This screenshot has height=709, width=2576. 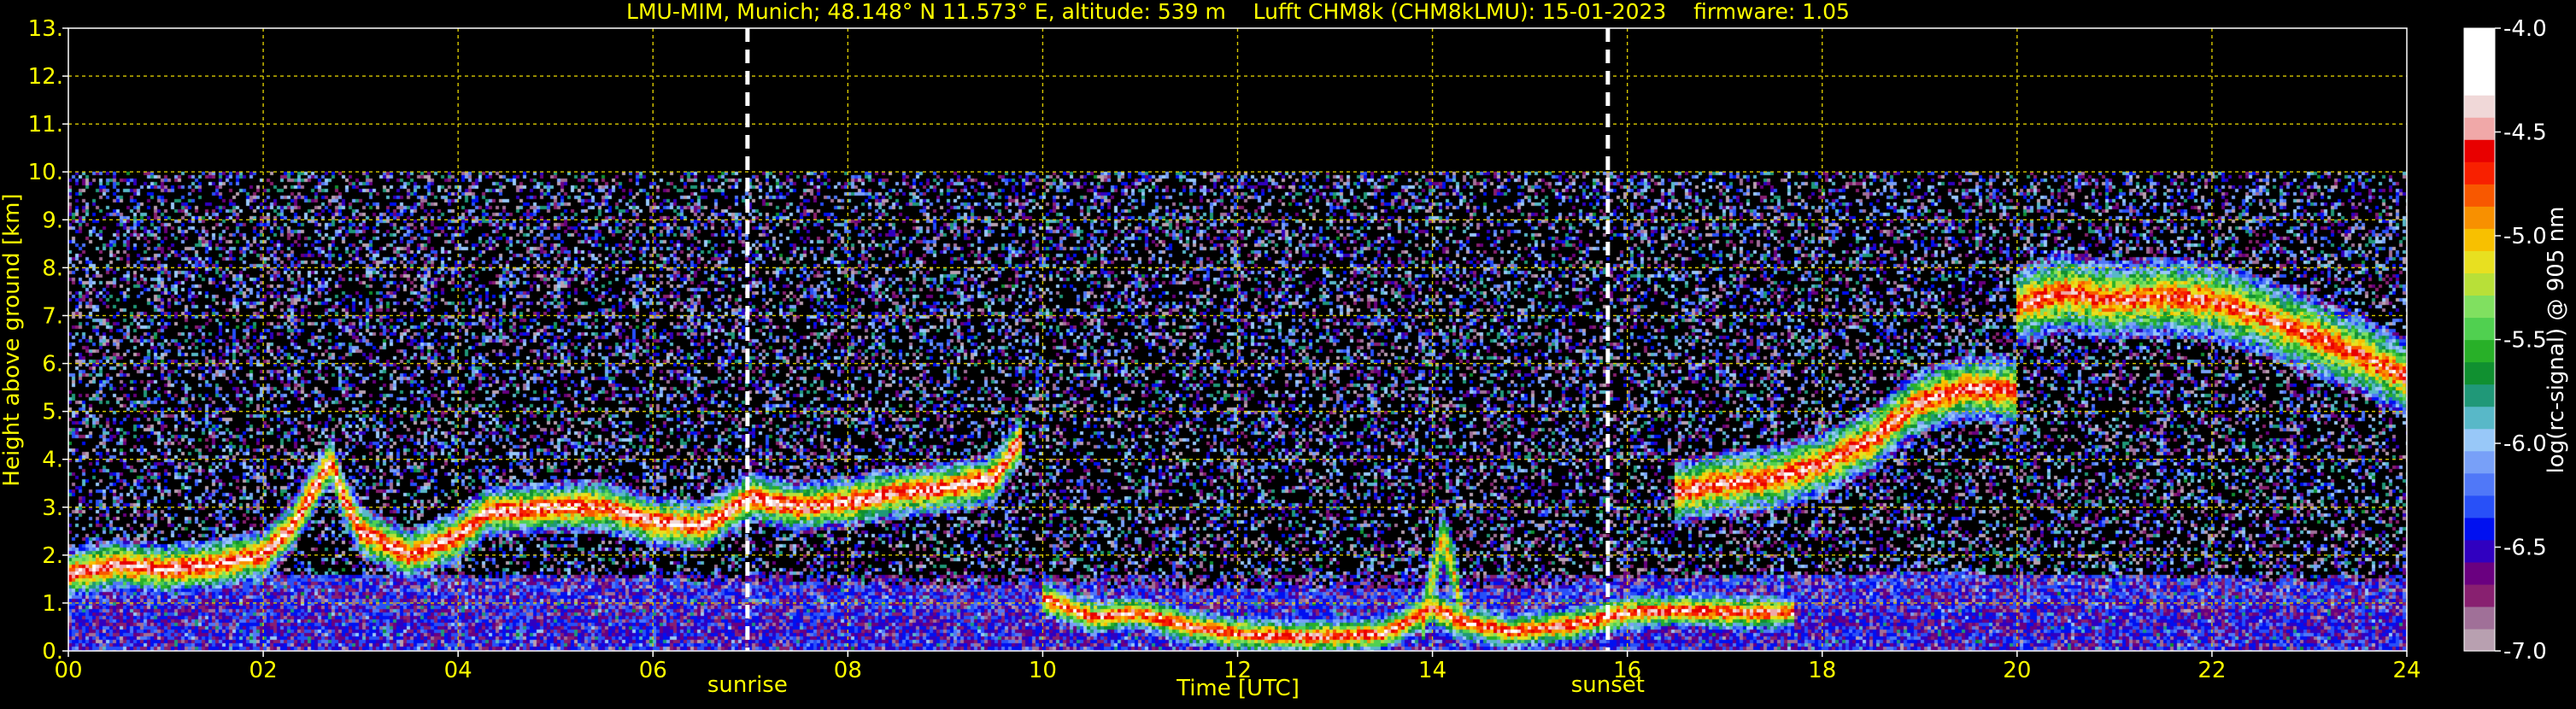 What do you see at coordinates (2017, 670) in the screenshot?
I see `x-tick-label: 20` at bounding box center [2017, 670].